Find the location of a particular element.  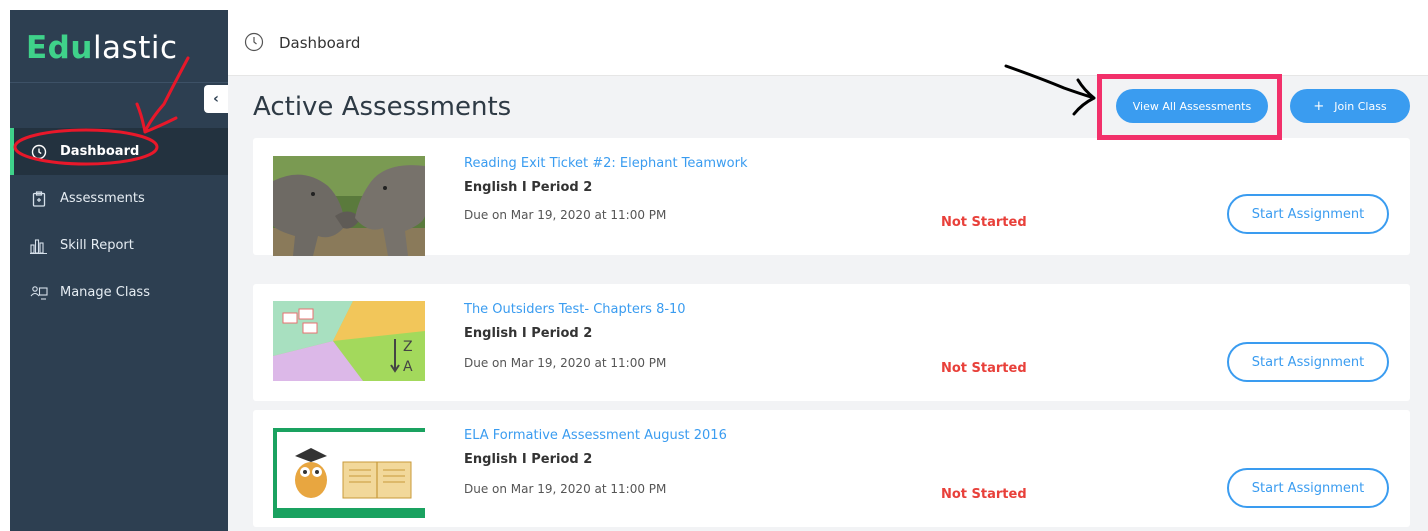

sidebar-item-assessments: Assessments is located at coordinates (119, 198).